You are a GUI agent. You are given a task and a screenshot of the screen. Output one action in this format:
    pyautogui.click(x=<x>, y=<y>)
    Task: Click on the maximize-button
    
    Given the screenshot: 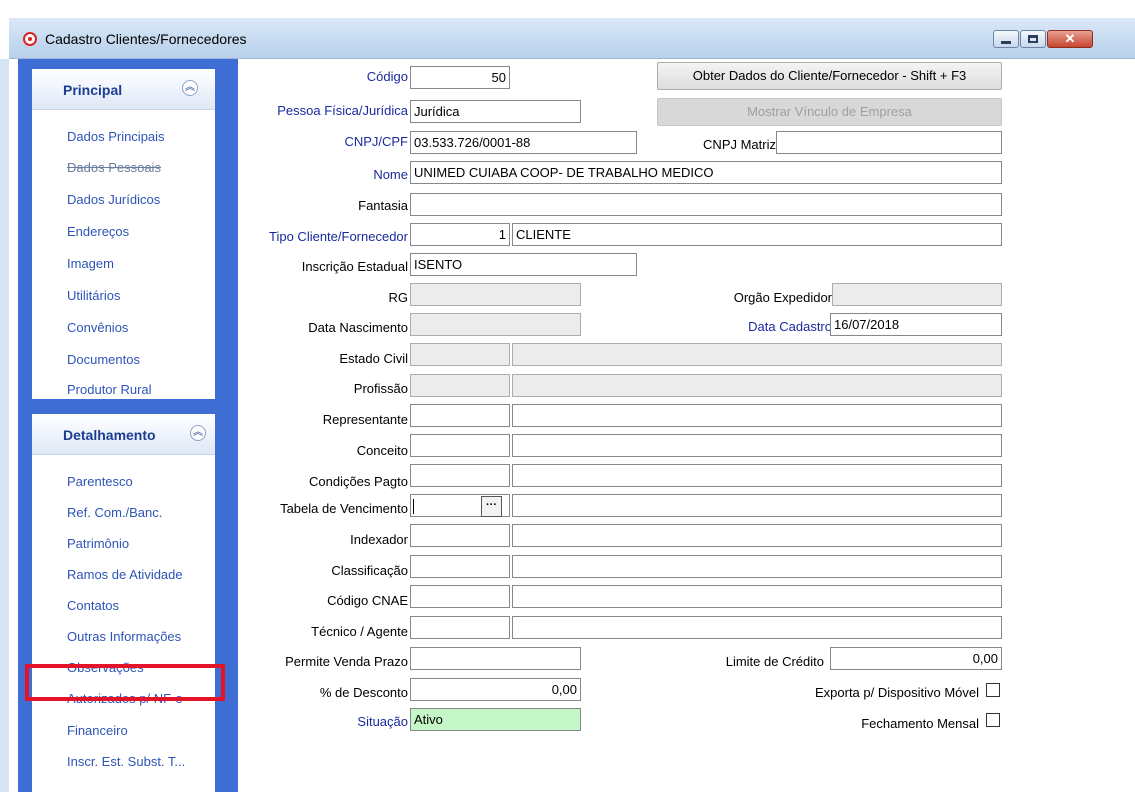 What is the action you would take?
    pyautogui.click(x=1033, y=39)
    